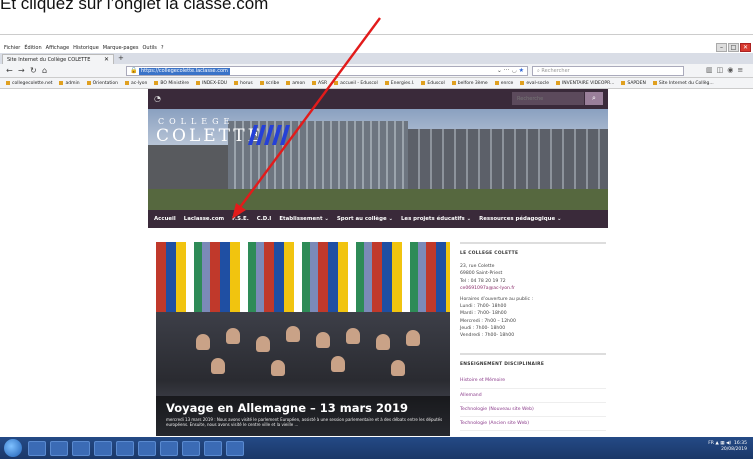  Describe the element at coordinates (608, 71) in the screenshot. I see `browser-search-input: ⌕ Rechercher` at that location.